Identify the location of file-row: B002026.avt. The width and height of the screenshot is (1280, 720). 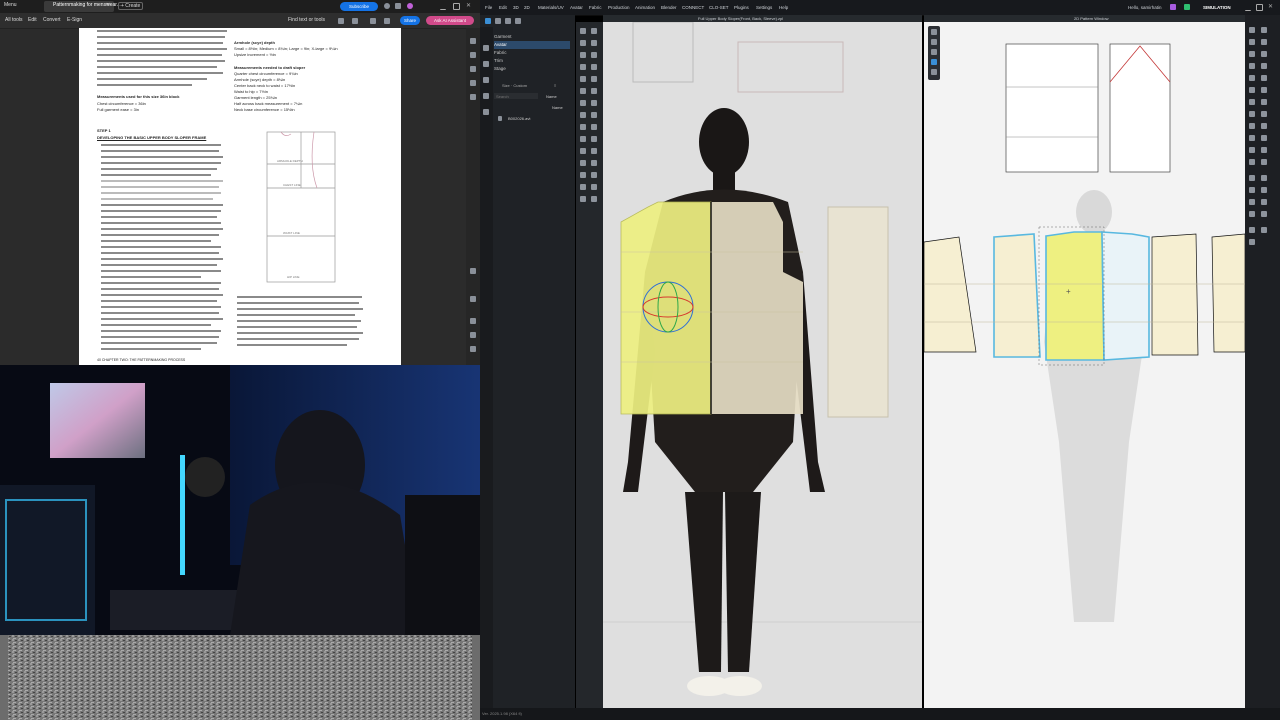
(534, 119).